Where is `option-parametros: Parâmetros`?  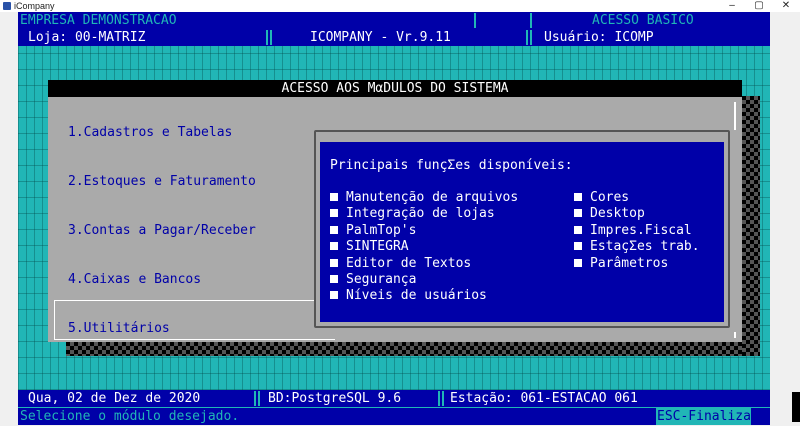
option-parametros: Parâmetros is located at coordinates (621, 264).